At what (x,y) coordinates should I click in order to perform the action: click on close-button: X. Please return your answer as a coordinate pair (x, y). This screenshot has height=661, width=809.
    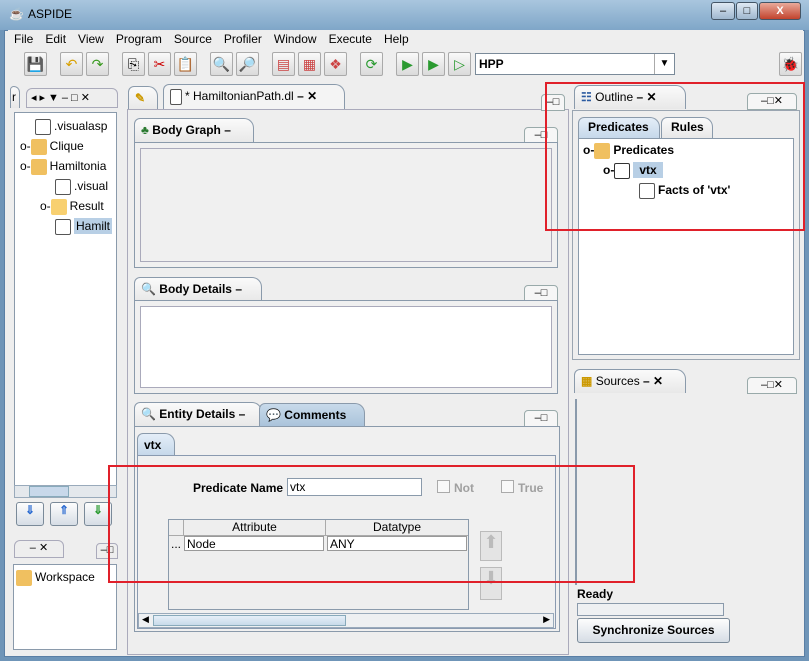
    Looking at the image, I should click on (780, 11).